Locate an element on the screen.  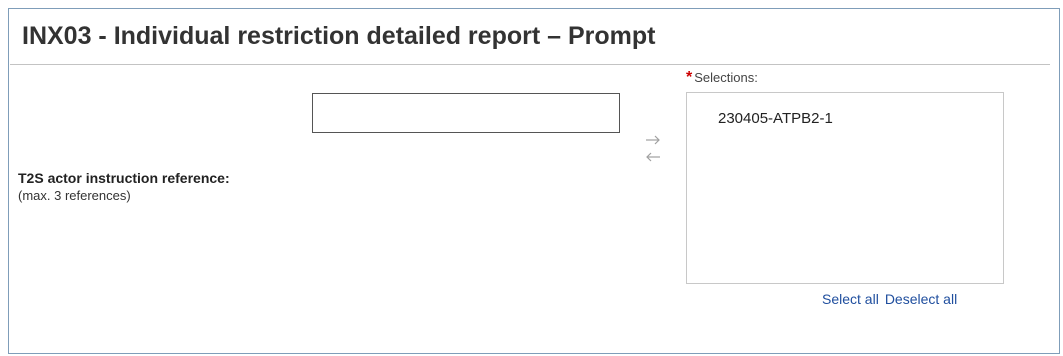
selection-links: Select all Deselect all is located at coordinates (889, 299).